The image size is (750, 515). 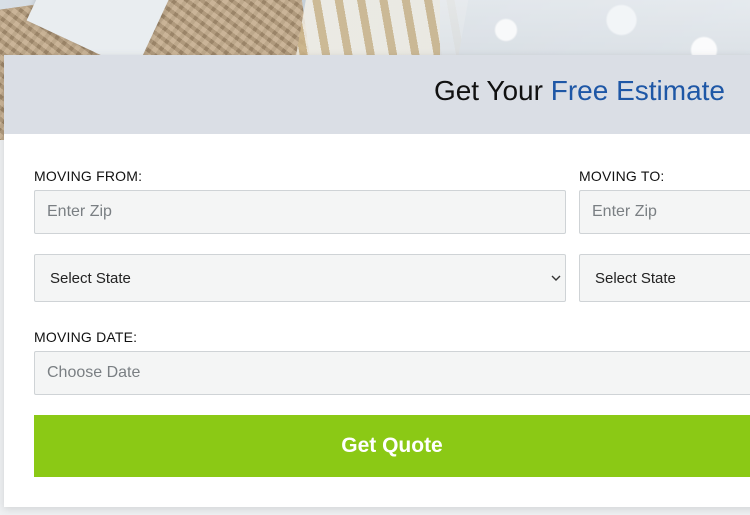 What do you see at coordinates (492, 90) in the screenshot?
I see `form-title-prefix: Get Your` at bounding box center [492, 90].